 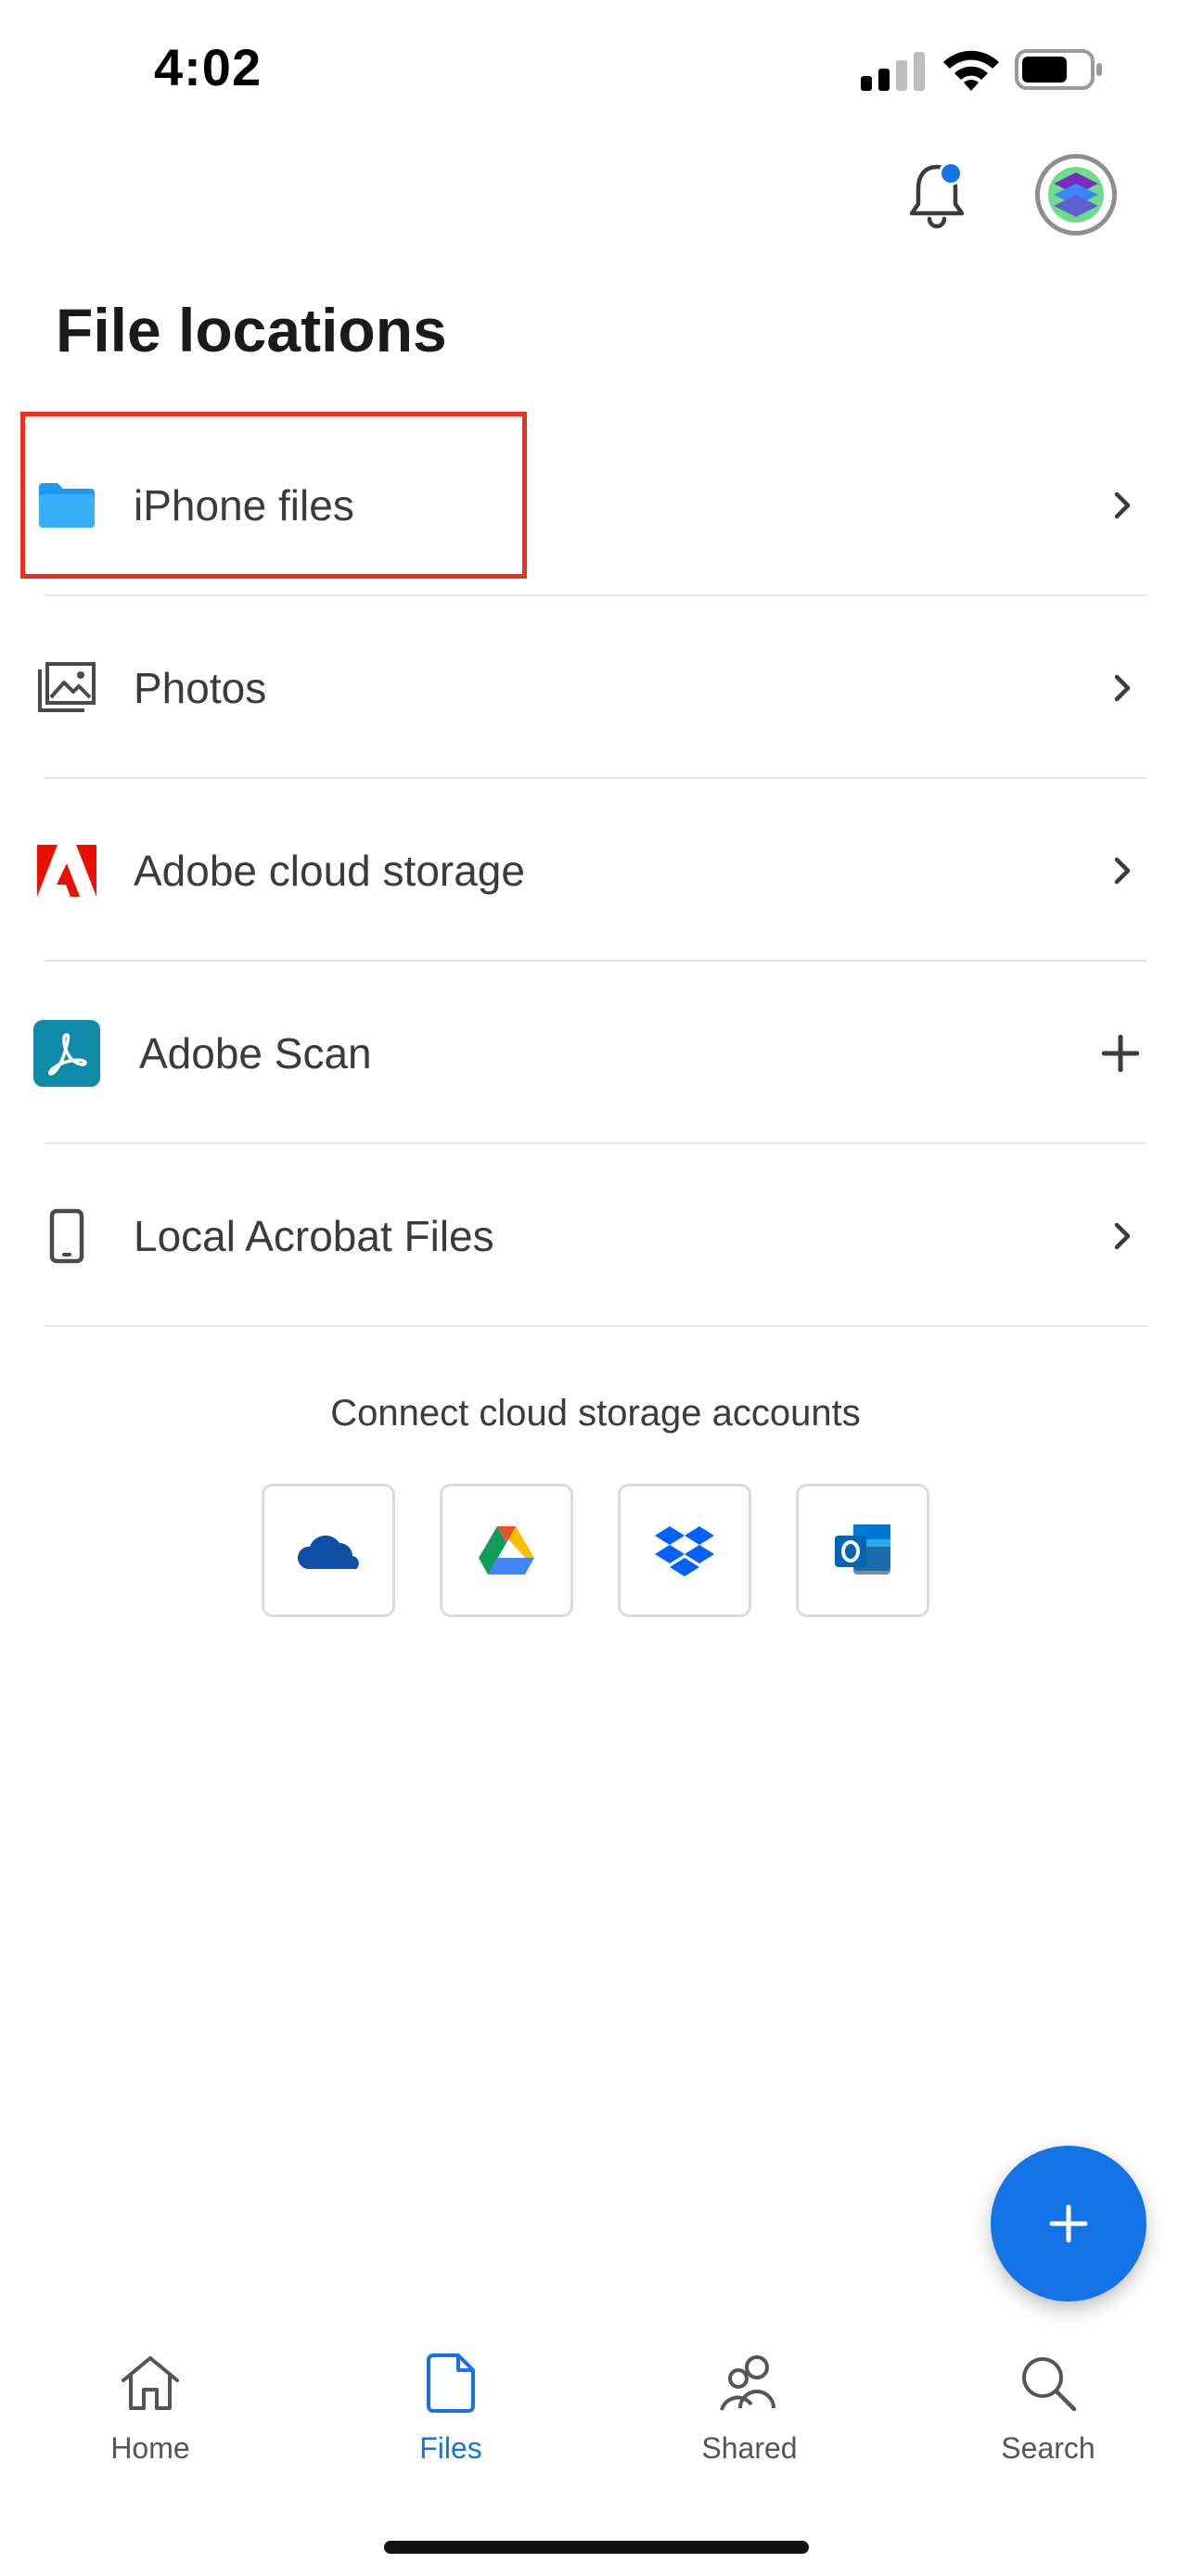 What do you see at coordinates (595, 1236) in the screenshot?
I see `location-local-acrobat-files: Local Acrobat Files` at bounding box center [595, 1236].